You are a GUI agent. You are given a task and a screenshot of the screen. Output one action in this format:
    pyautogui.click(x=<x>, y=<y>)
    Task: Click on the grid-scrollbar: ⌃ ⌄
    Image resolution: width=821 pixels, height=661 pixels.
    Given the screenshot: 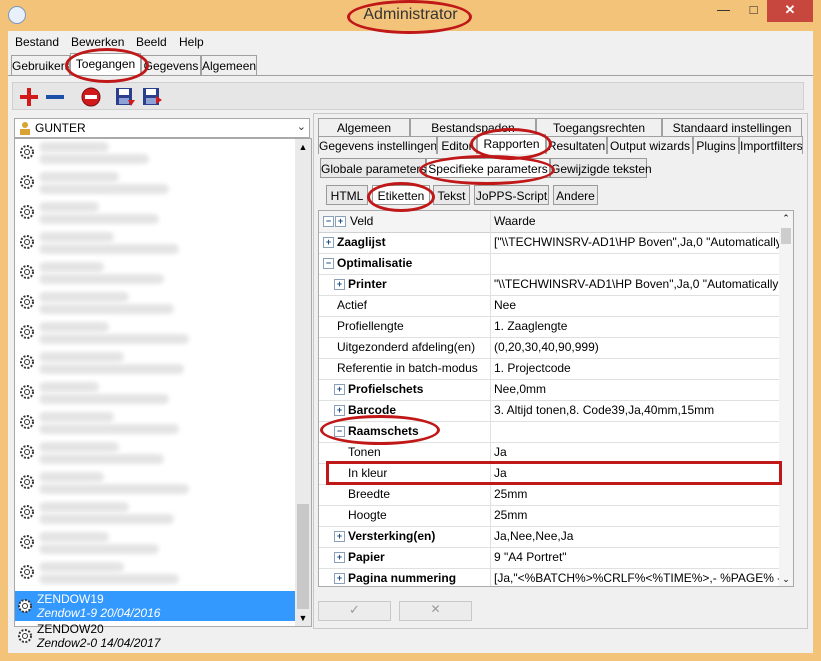 What is the action you would take?
    pyautogui.click(x=786, y=398)
    